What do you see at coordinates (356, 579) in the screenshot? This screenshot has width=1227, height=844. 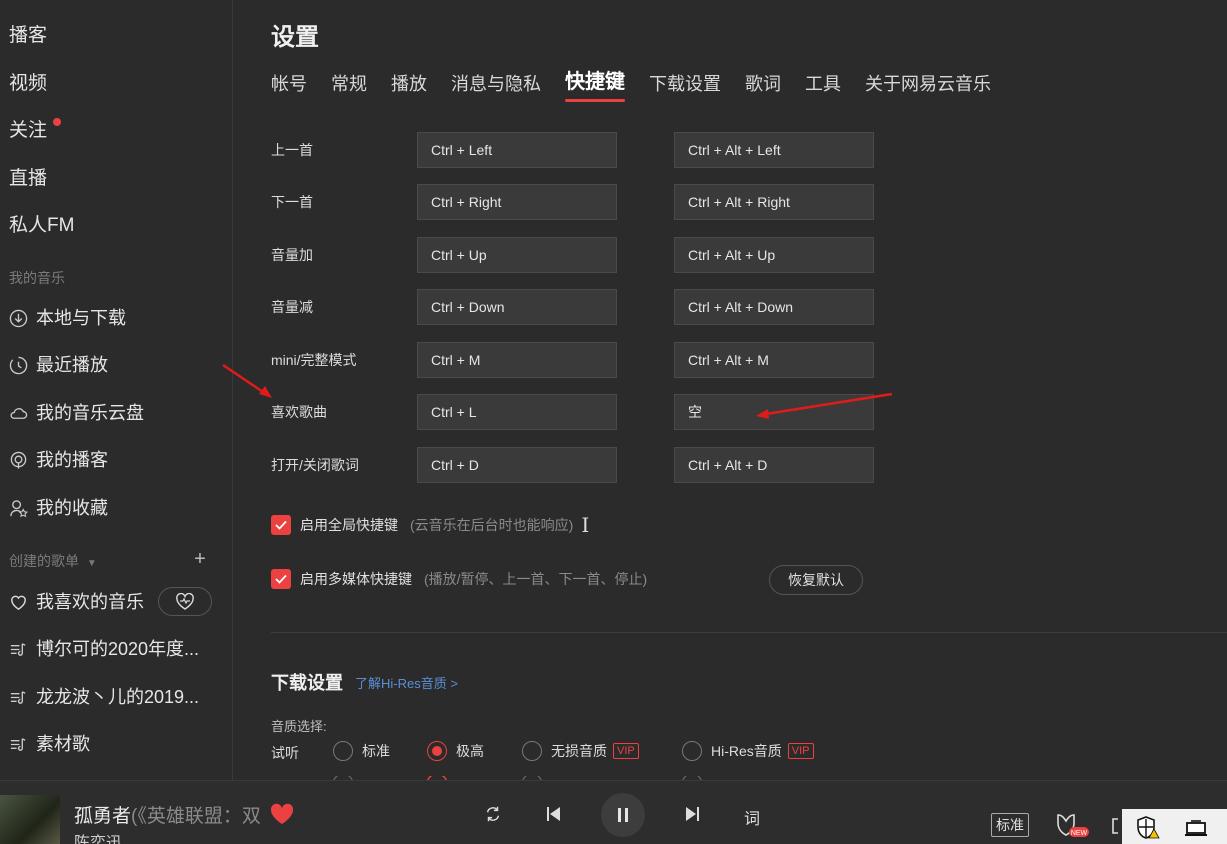 I see `media-hotkey-label: 启用多媒体快捷键` at bounding box center [356, 579].